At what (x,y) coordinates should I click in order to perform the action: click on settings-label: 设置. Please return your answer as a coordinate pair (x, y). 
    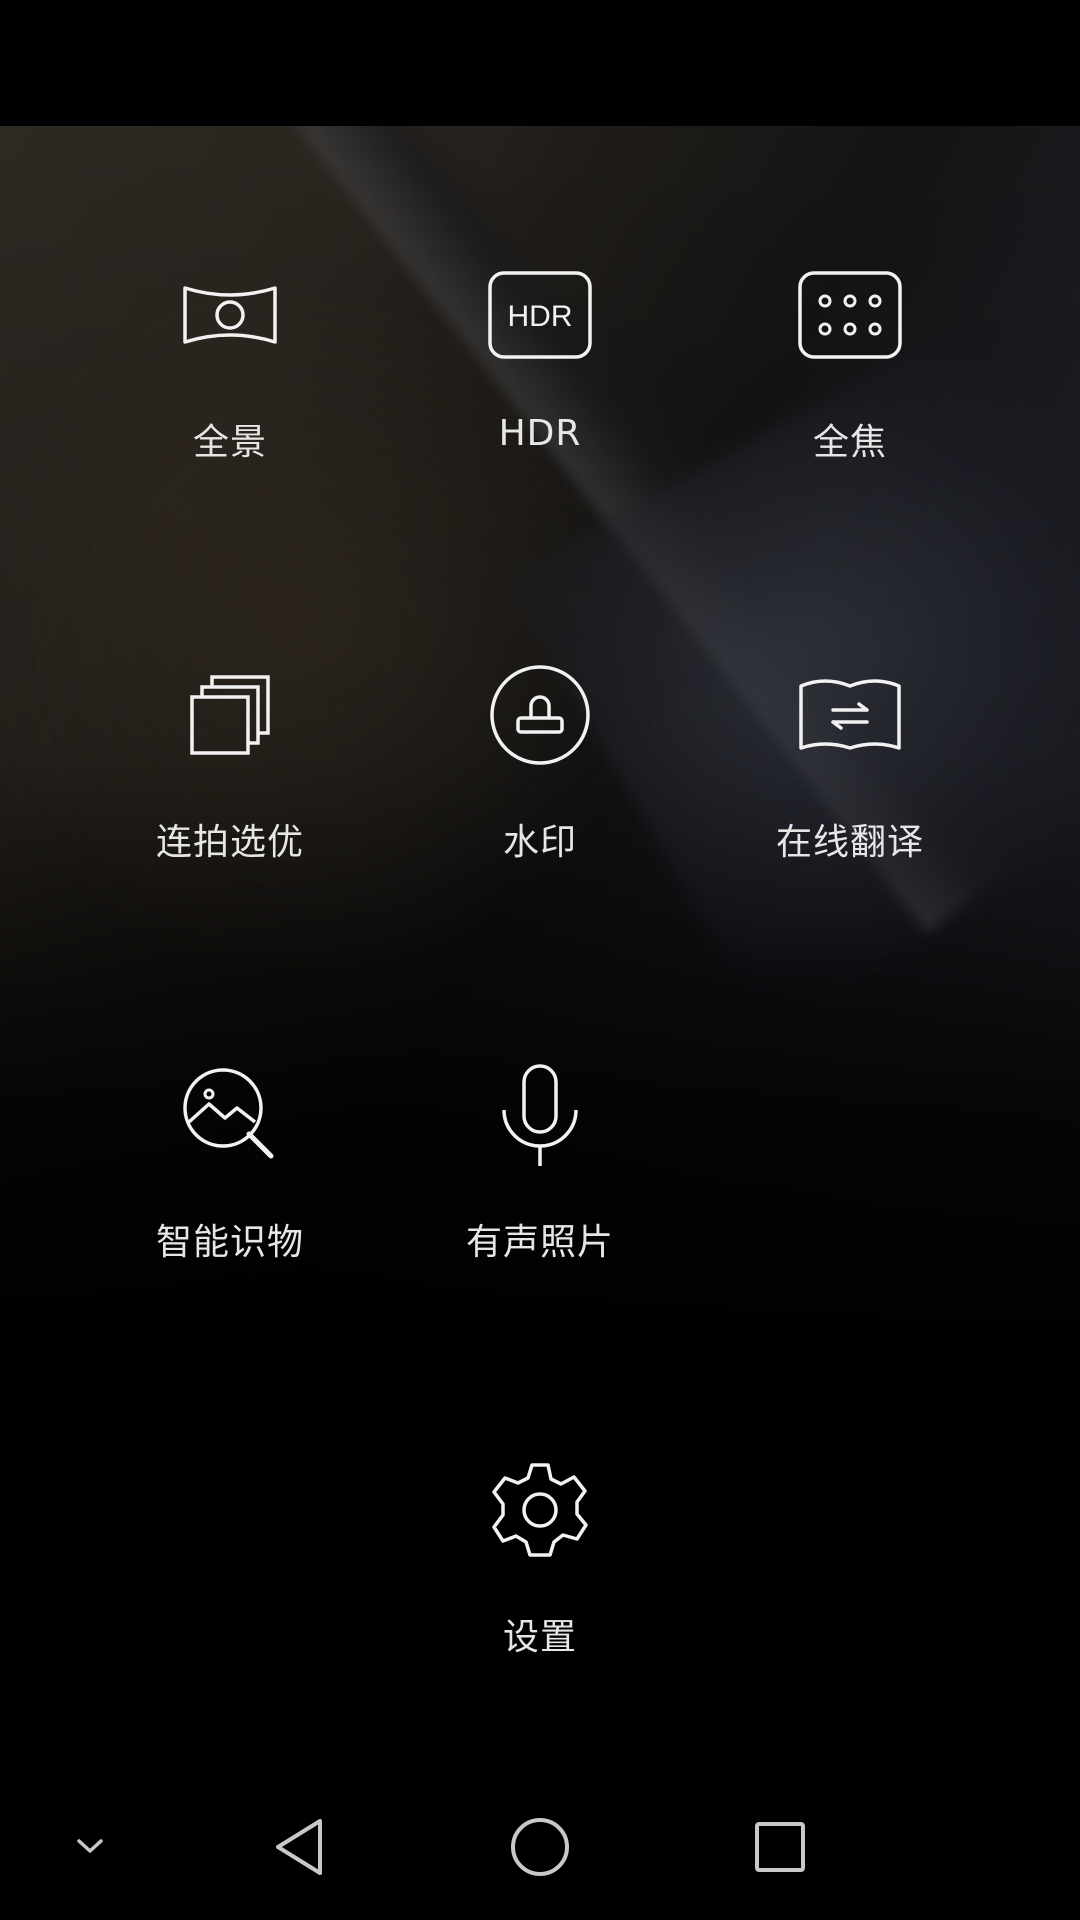
    Looking at the image, I should click on (539, 1637).